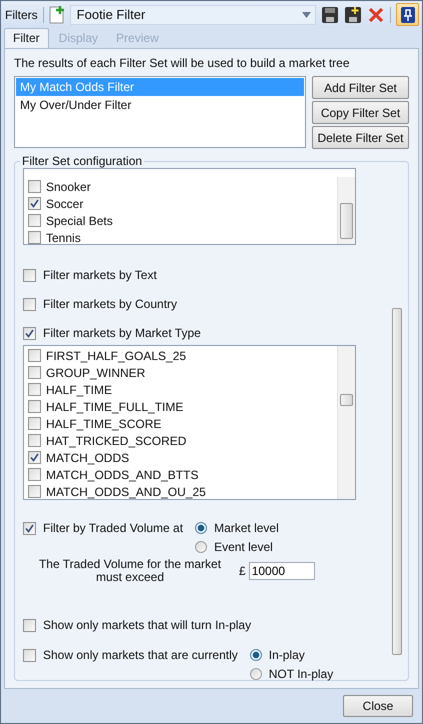 This screenshot has height=724, width=423. Describe the element at coordinates (242, 571) in the screenshot. I see `currency-symbol: £` at that location.